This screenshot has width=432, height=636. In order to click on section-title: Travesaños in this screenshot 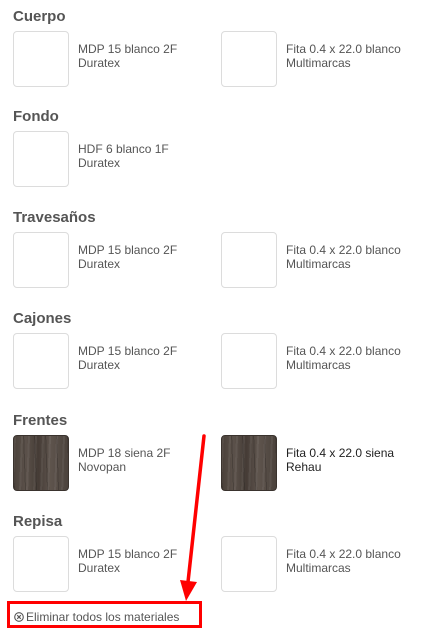, I will do `click(54, 217)`.